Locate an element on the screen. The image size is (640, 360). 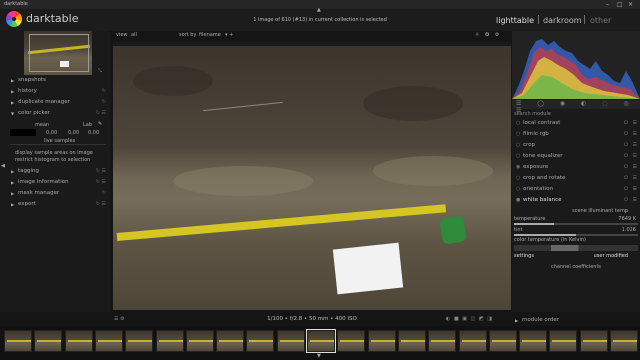
view-darkroom: darkroom is located at coordinates (562, 21).